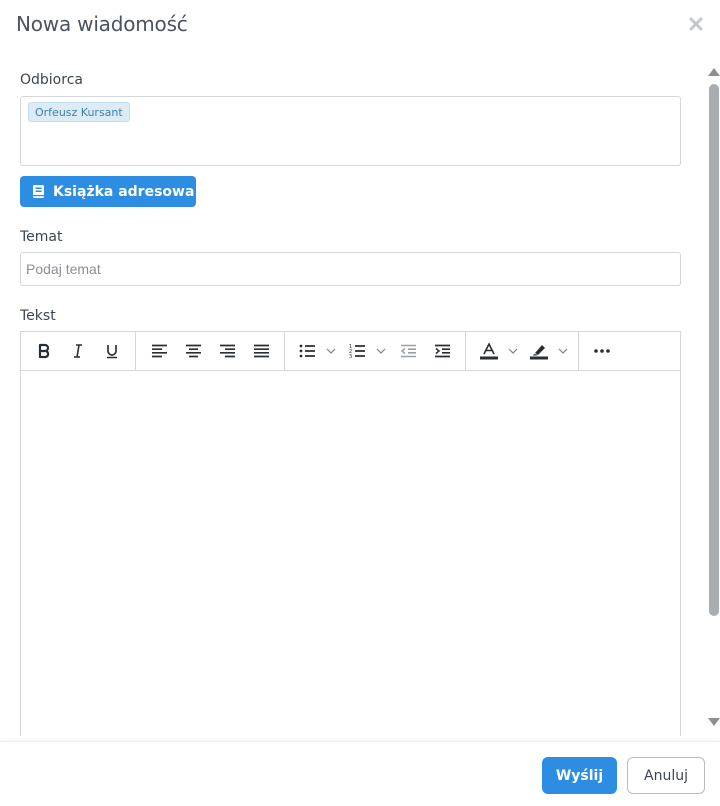 The image size is (720, 806). I want to click on align-justify-icon, so click(261, 351).